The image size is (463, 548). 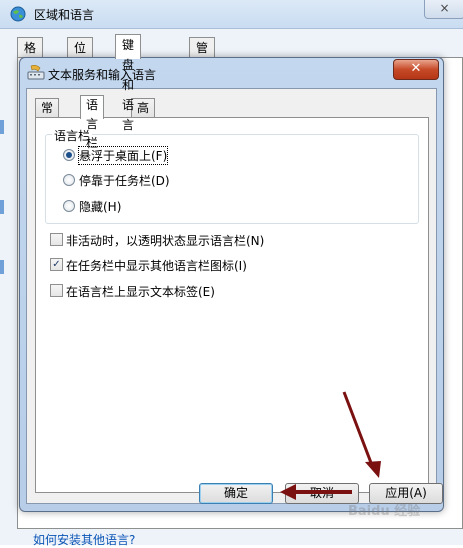 I want to click on tab-keyboard-language: 键盘和语言, so click(x=128, y=83).